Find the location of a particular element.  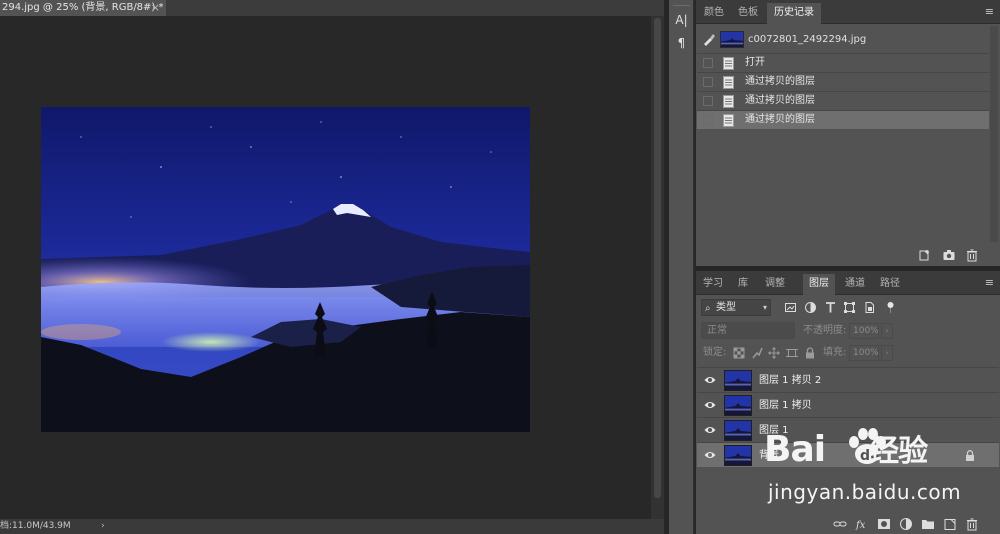

snapshot-thumbnail is located at coordinates (732, 39).